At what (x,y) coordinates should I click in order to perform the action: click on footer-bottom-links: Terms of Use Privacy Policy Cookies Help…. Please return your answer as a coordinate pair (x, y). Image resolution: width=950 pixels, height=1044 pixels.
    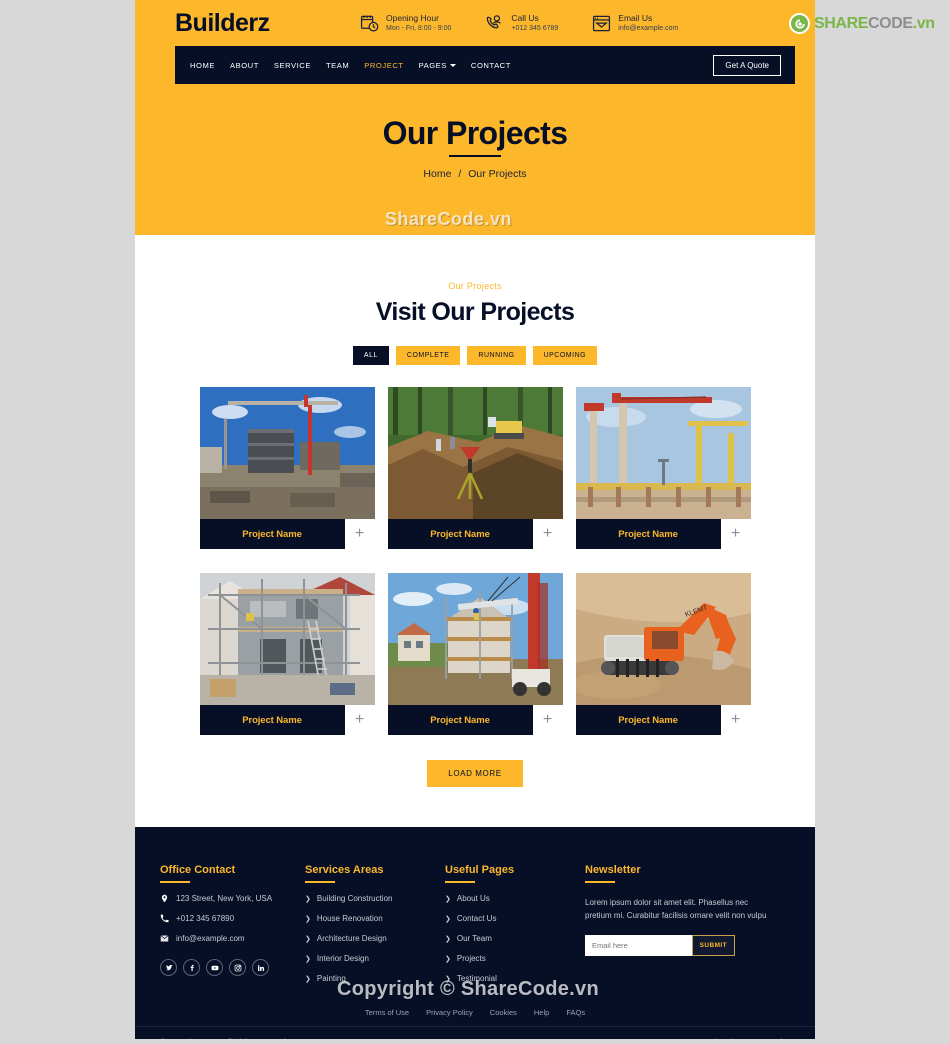
    Looking at the image, I should click on (475, 1017).